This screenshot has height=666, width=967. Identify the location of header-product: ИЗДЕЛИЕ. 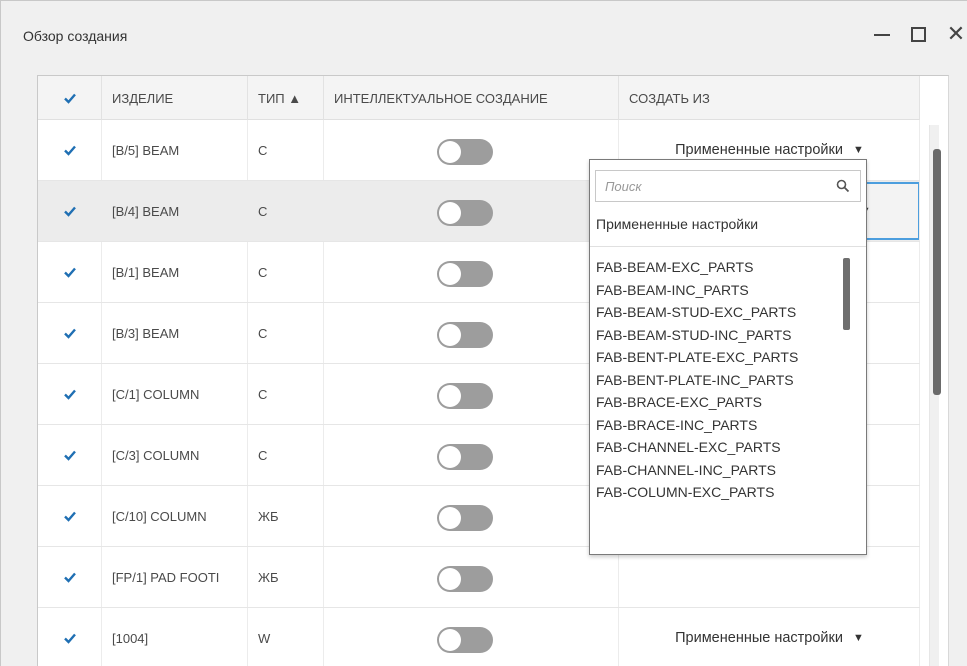
(175, 98).